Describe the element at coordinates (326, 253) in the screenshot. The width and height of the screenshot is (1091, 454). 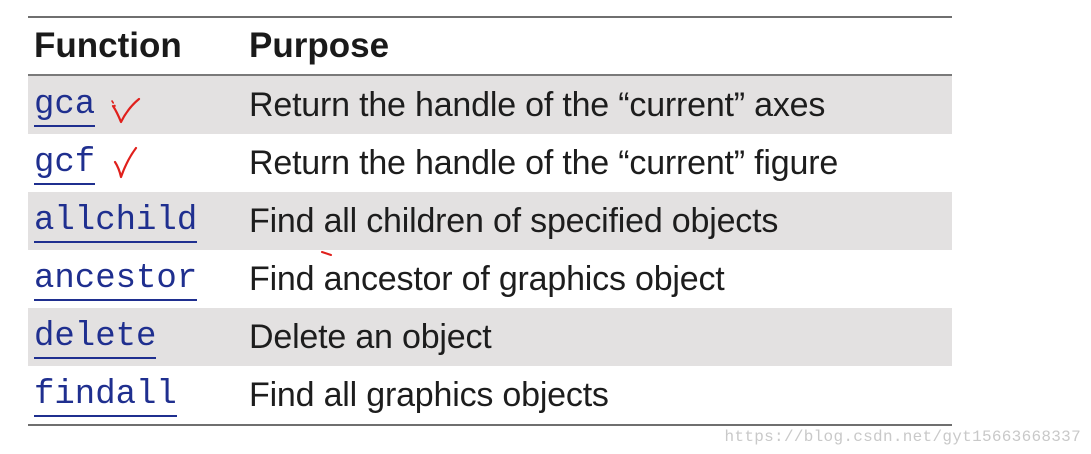
I see `red-dash-mark-icon` at that location.